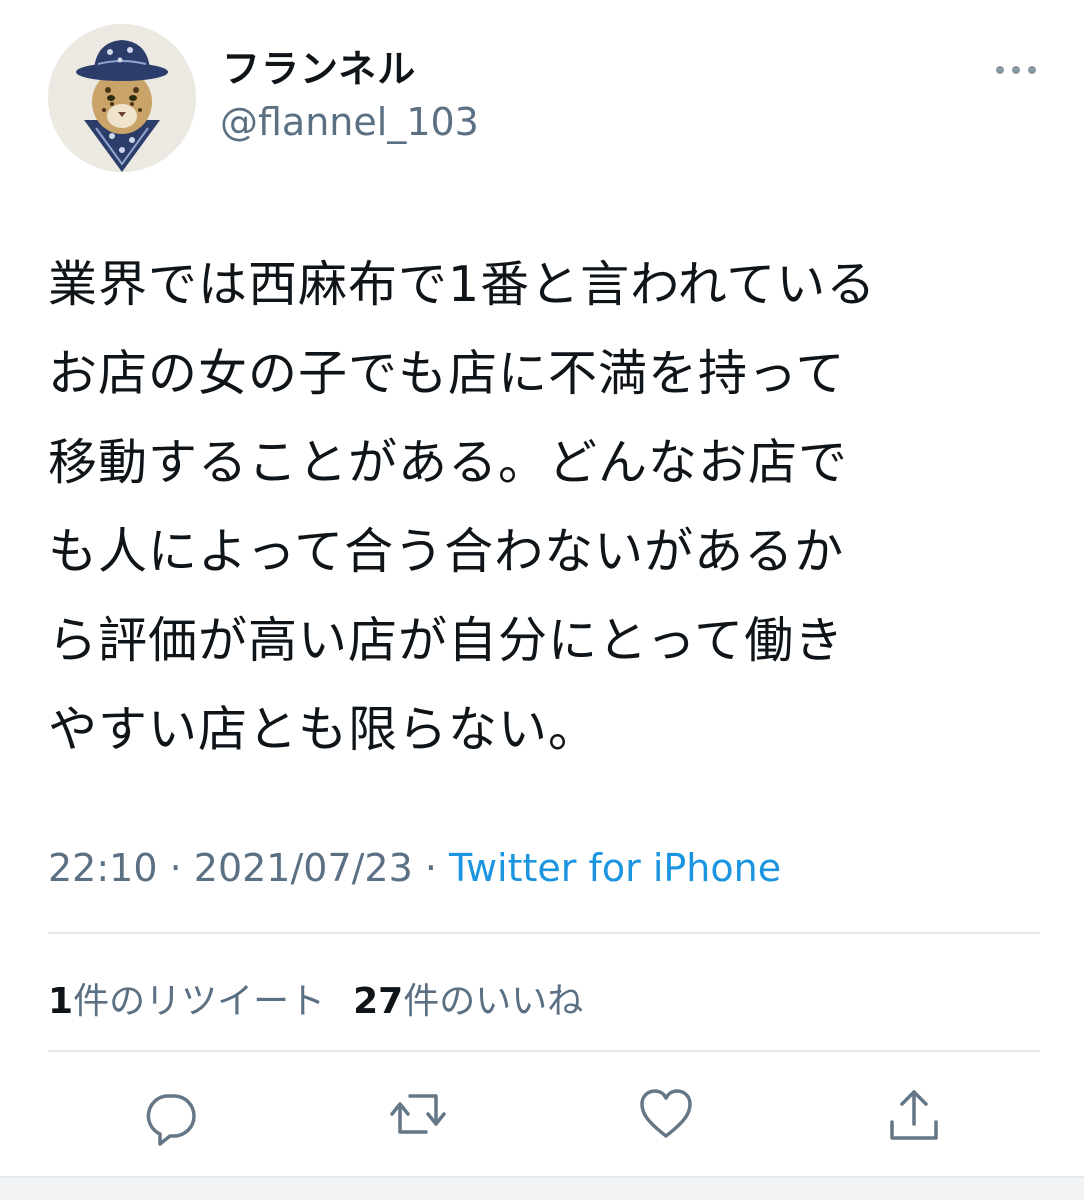 This screenshot has width=1084, height=1200. What do you see at coordinates (378, 1001) in the screenshot?
I see `like-count: 27` at bounding box center [378, 1001].